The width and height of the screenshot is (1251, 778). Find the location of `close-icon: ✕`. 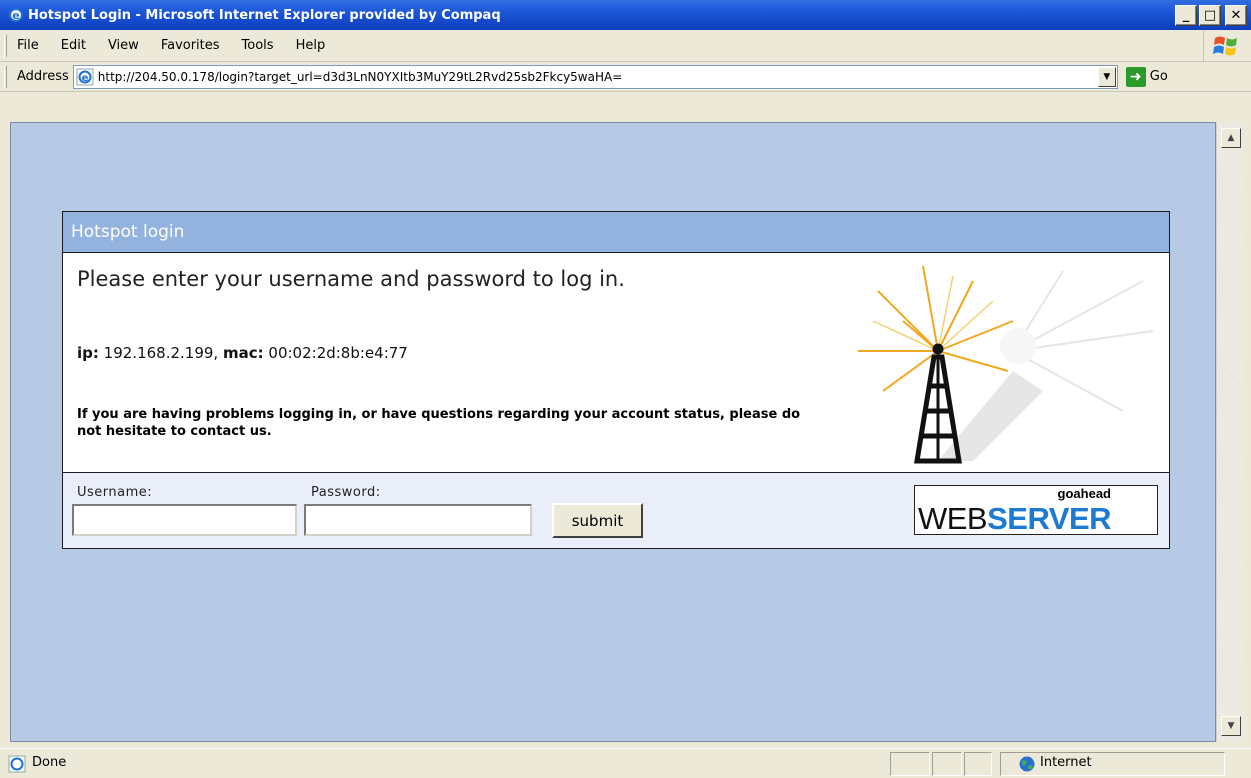

close-icon: ✕ is located at coordinates (1236, 15).